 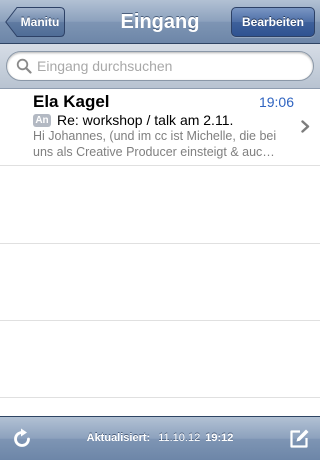 I want to click on update-status: Aktualisiert: 11.10.12 19:12, so click(x=160, y=438).